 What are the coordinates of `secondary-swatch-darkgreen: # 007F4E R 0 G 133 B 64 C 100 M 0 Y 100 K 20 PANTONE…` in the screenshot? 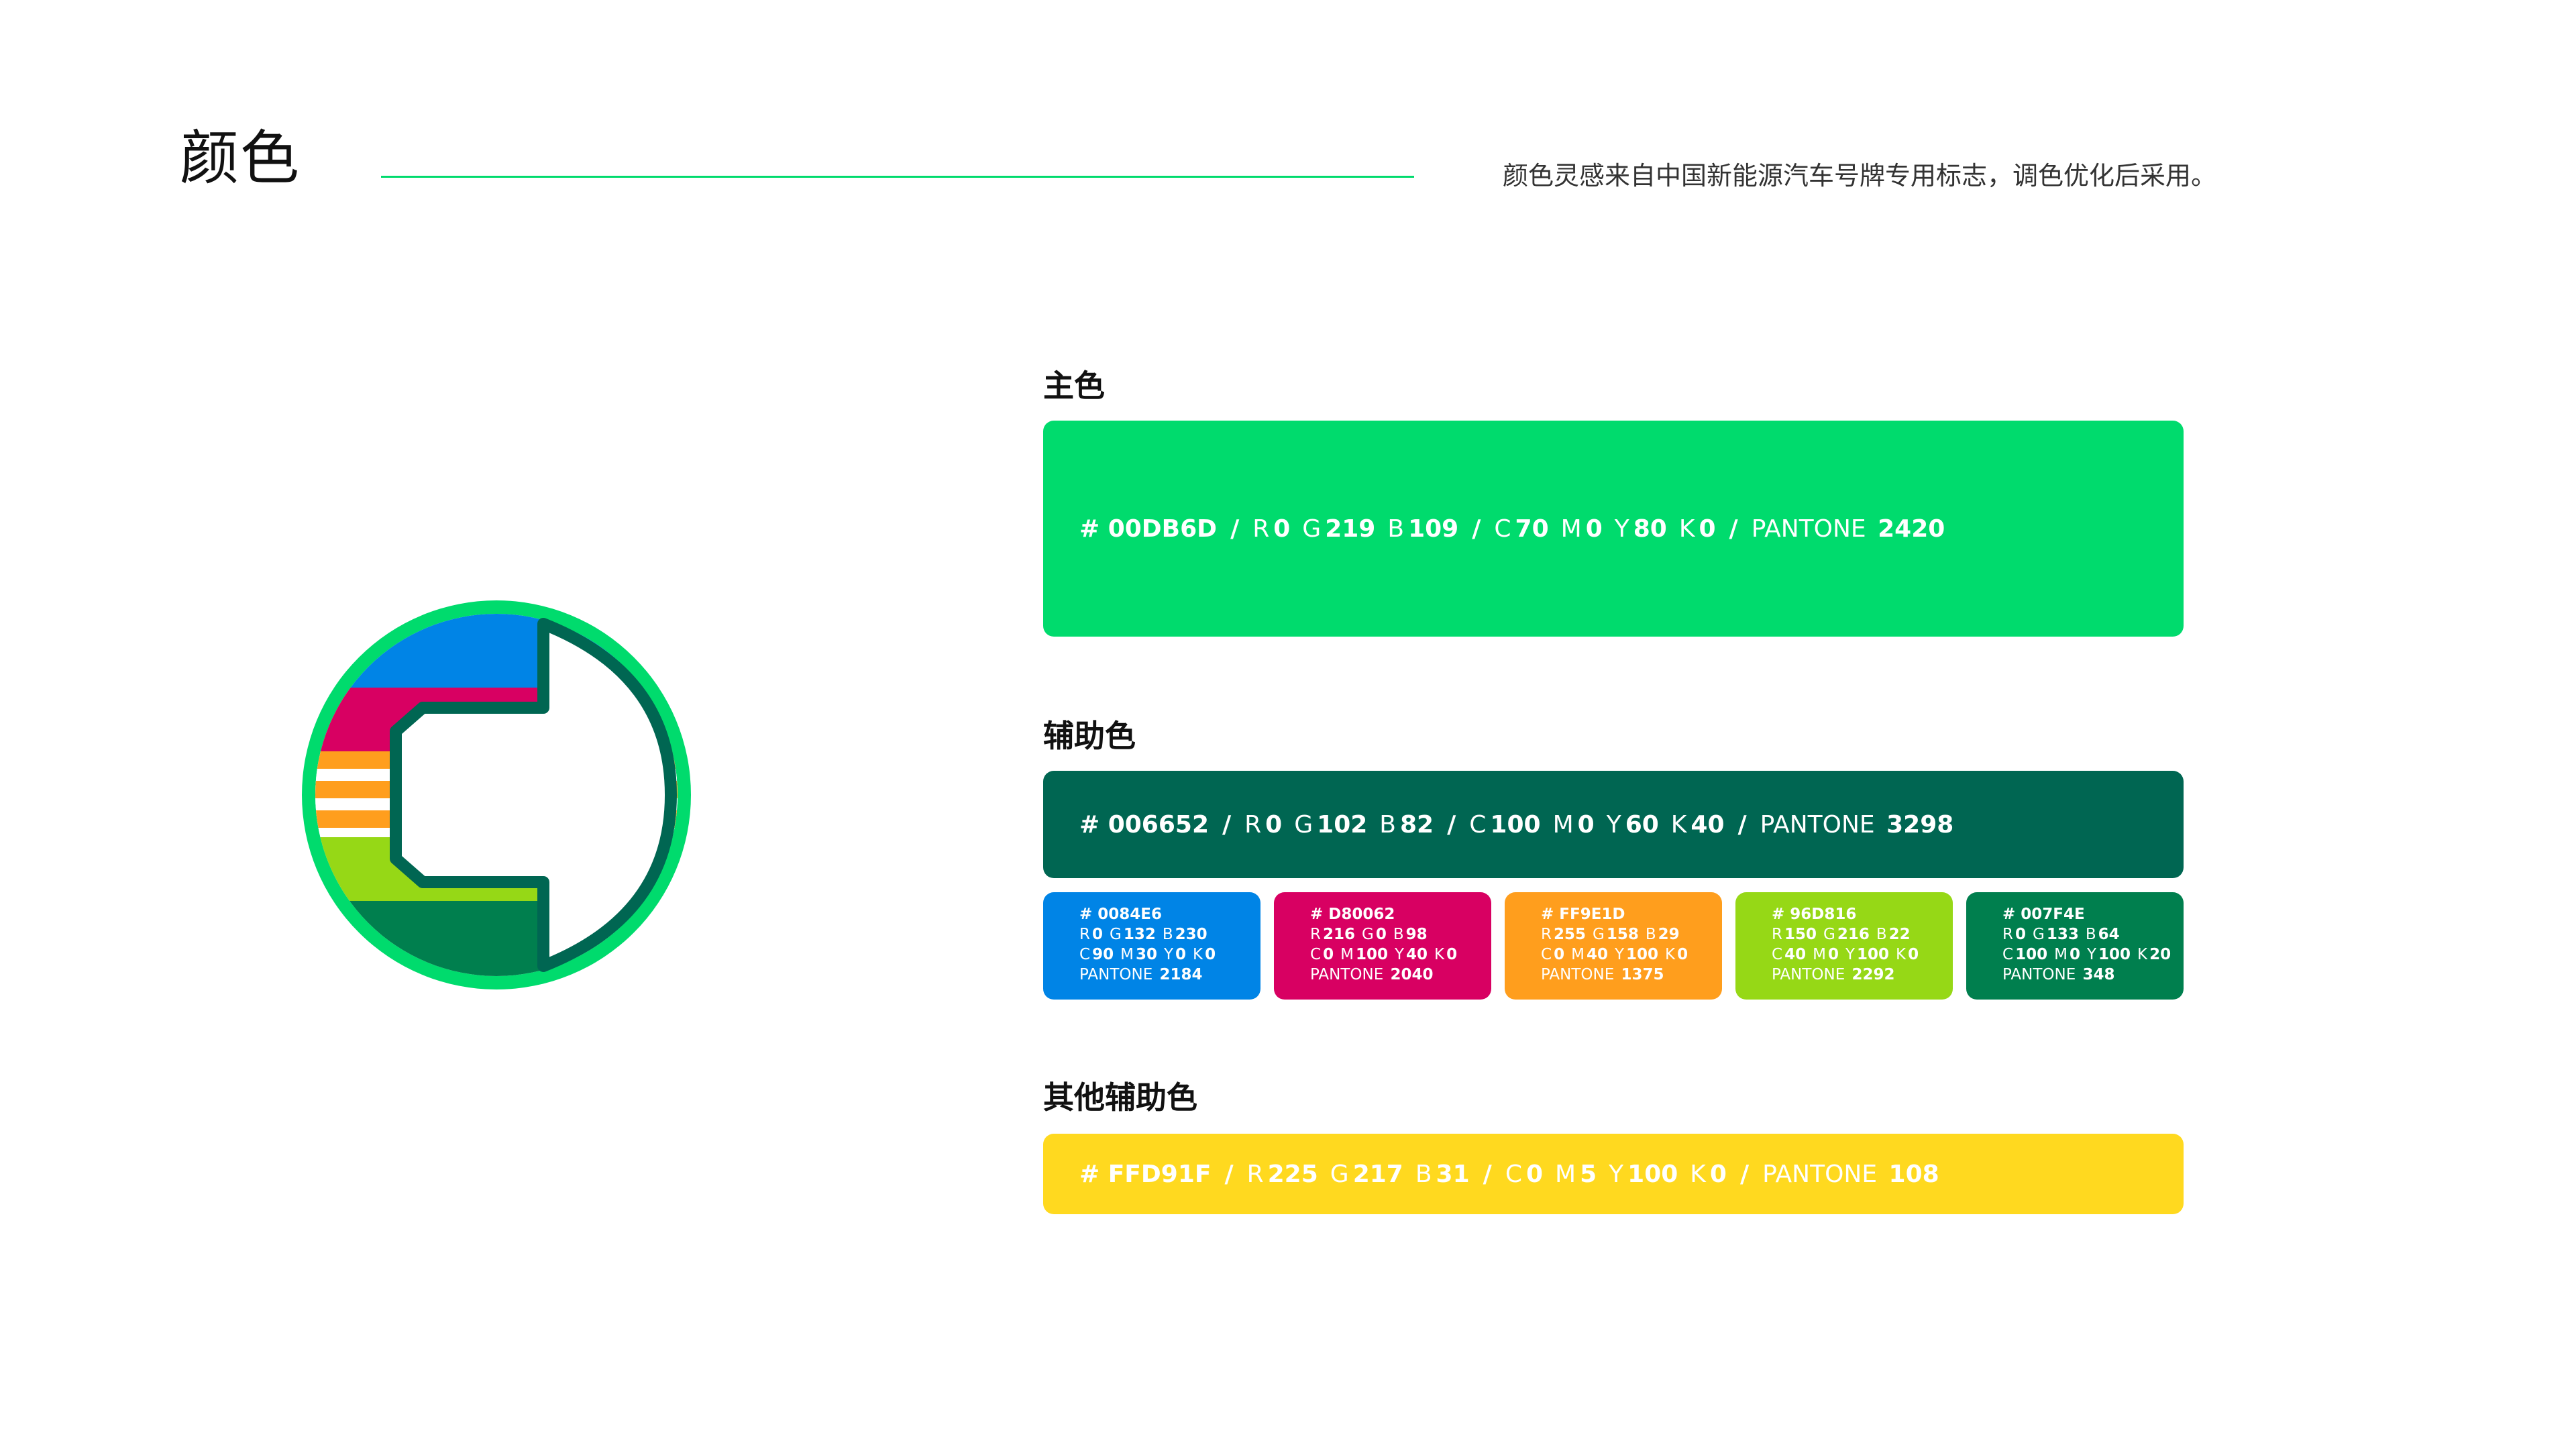 It's located at (2075, 946).